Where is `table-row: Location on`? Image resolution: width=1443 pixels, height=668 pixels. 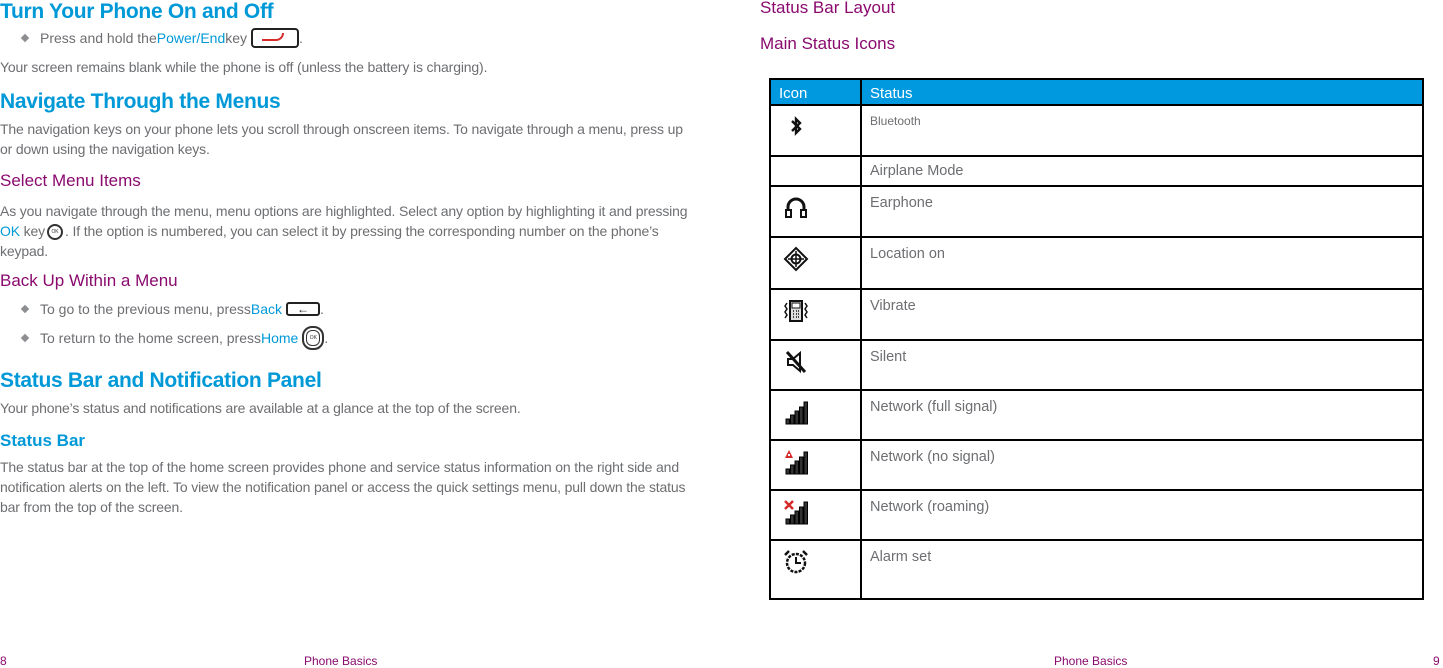
table-row: Location on is located at coordinates (1096, 263).